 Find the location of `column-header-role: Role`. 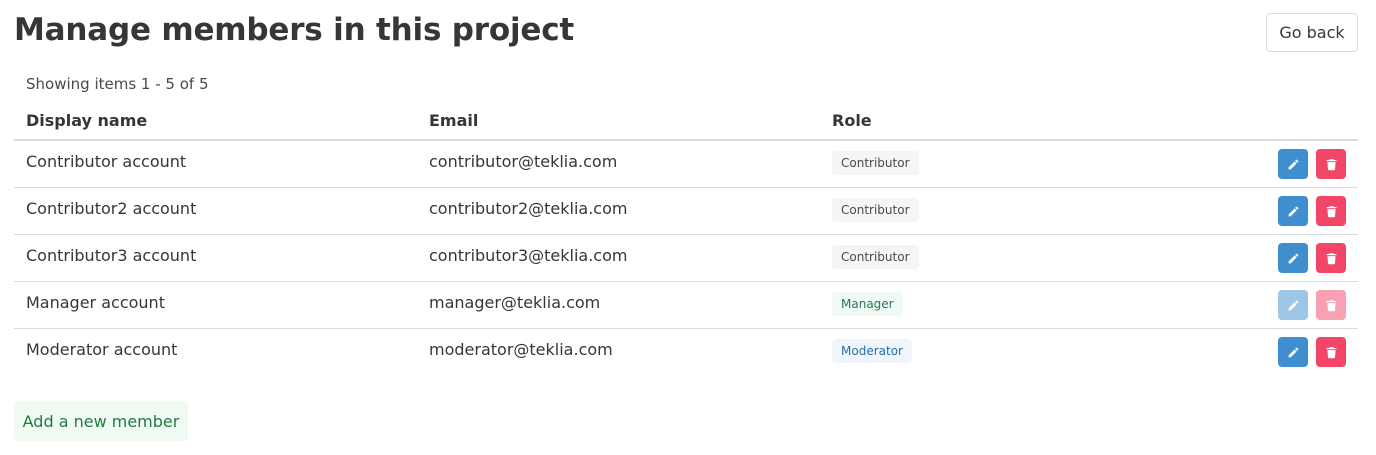

column-header-role: Role is located at coordinates (852, 120).